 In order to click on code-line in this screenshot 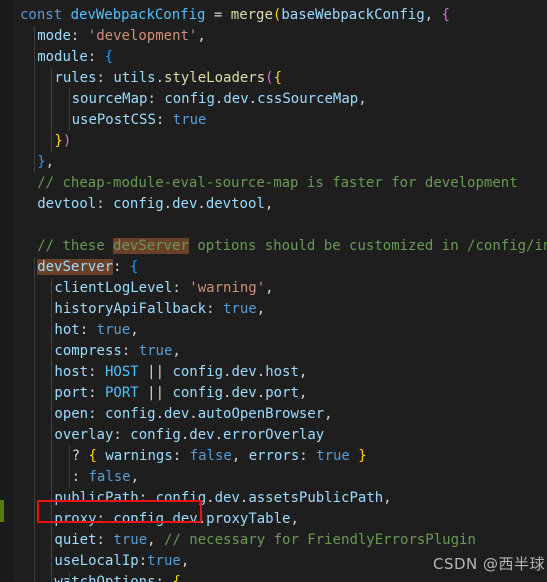, I will do `click(273, 225)`.